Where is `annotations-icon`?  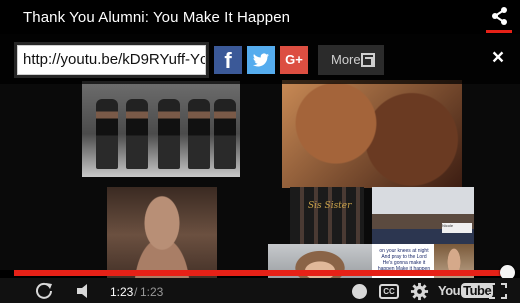 annotations-icon is located at coordinates (359, 291).